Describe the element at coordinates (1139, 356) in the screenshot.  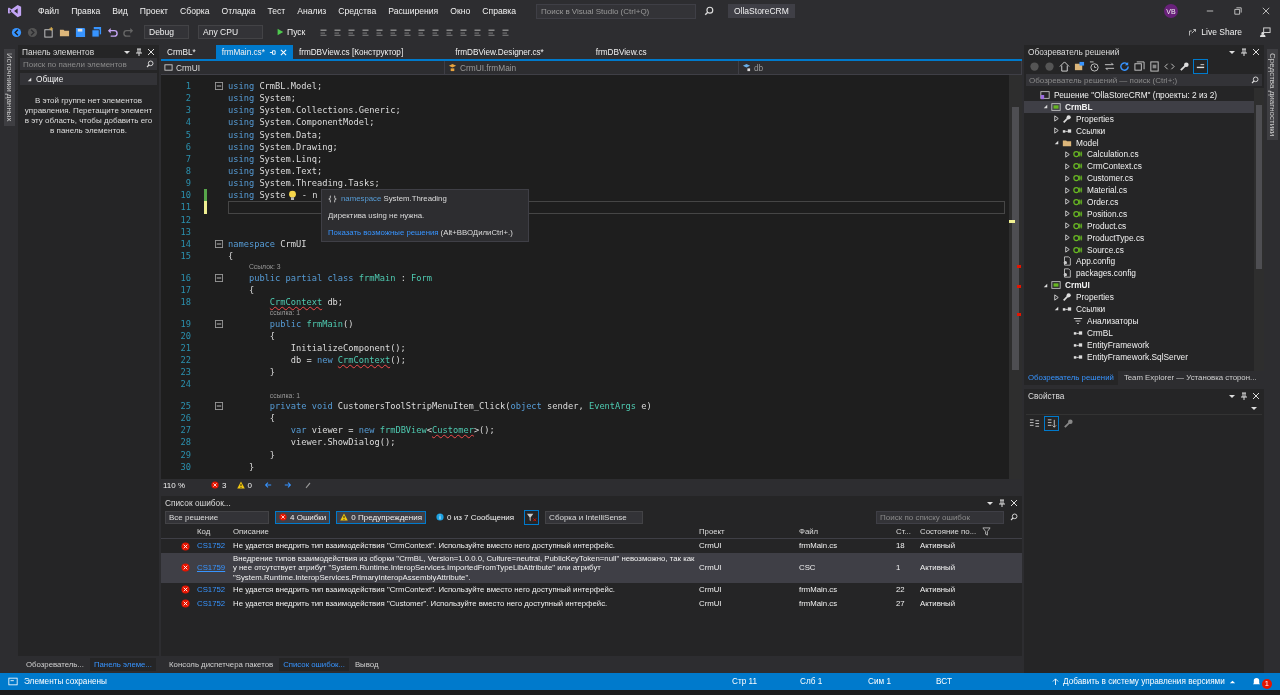
I see `tree-item: EntityFramework.SqlServer` at that location.